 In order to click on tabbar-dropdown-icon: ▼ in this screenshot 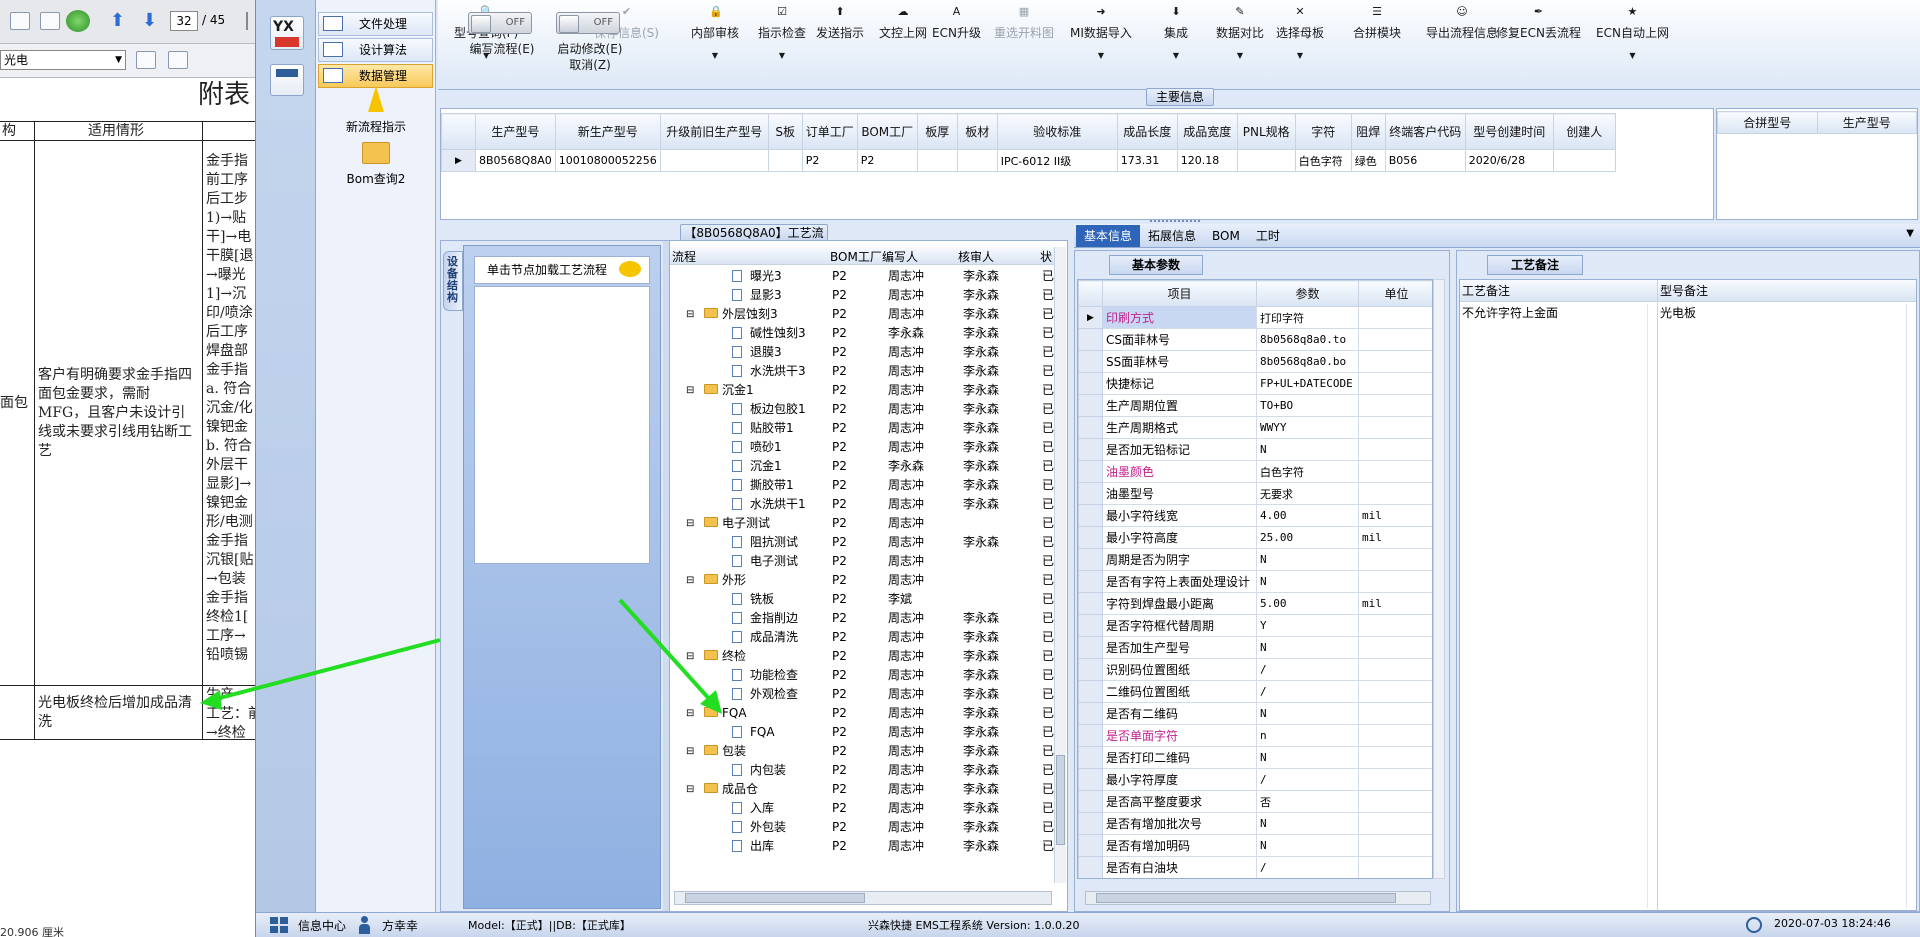, I will do `click(1910, 233)`.